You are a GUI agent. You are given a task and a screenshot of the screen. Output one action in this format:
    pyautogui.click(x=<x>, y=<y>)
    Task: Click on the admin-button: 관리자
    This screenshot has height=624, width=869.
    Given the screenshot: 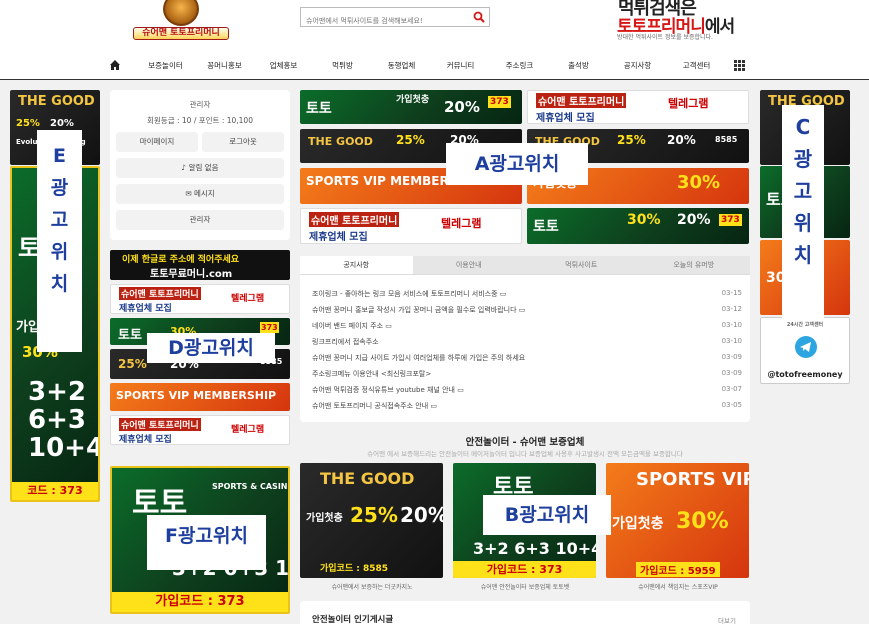 What is the action you would take?
    pyautogui.click(x=200, y=220)
    